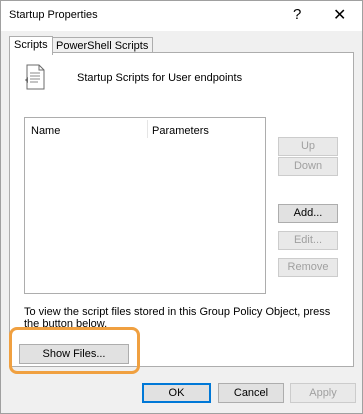  What do you see at coordinates (74, 350) in the screenshot?
I see `show-files-highlight` at bounding box center [74, 350].